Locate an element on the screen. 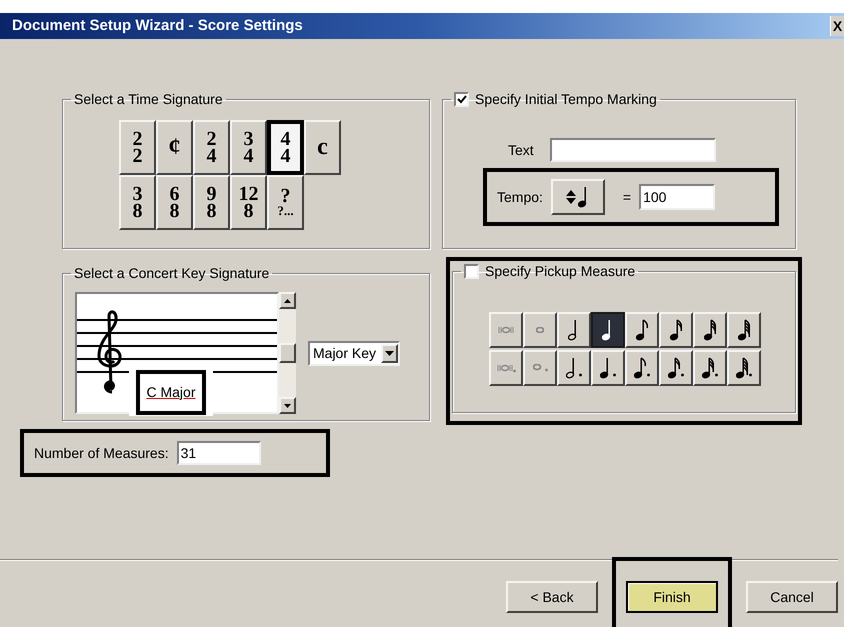  time-signature-button: 2 2 is located at coordinates (137, 147).